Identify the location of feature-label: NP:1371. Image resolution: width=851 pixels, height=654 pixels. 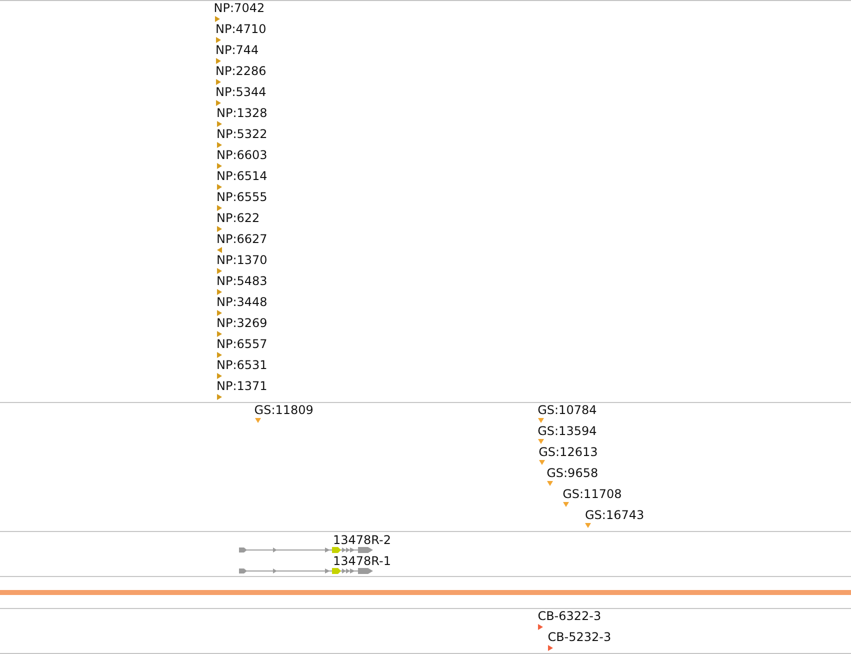
(242, 386).